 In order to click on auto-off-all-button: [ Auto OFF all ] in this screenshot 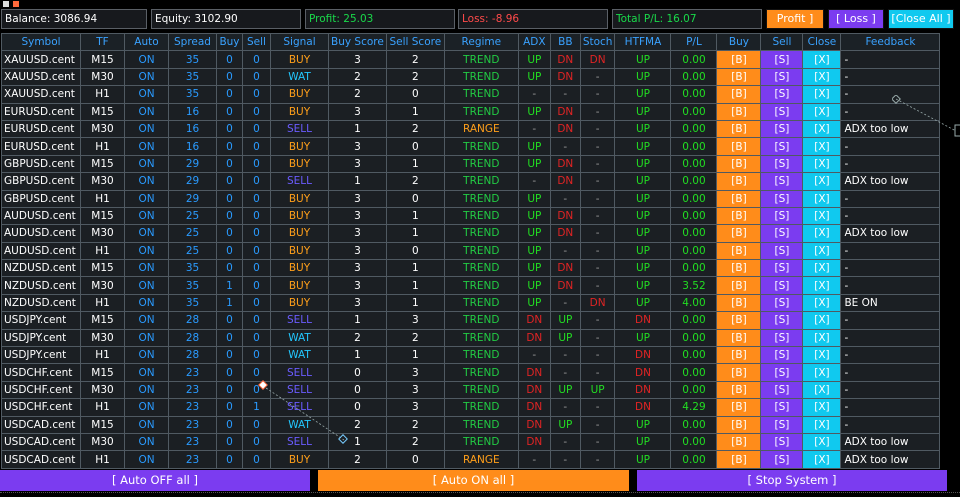, I will do `click(155, 480)`.